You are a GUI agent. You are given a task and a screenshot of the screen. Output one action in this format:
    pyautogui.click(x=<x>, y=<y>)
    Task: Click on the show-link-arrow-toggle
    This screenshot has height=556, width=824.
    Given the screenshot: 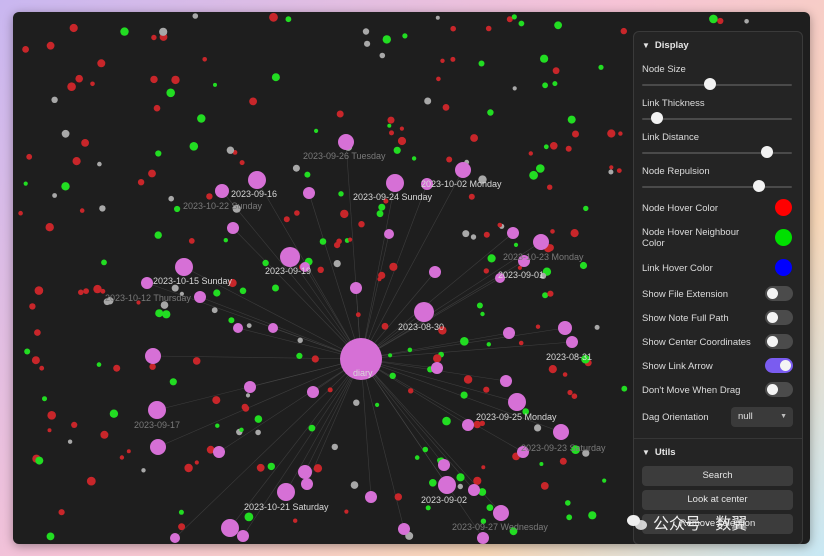 What is the action you would take?
    pyautogui.click(x=779, y=365)
    